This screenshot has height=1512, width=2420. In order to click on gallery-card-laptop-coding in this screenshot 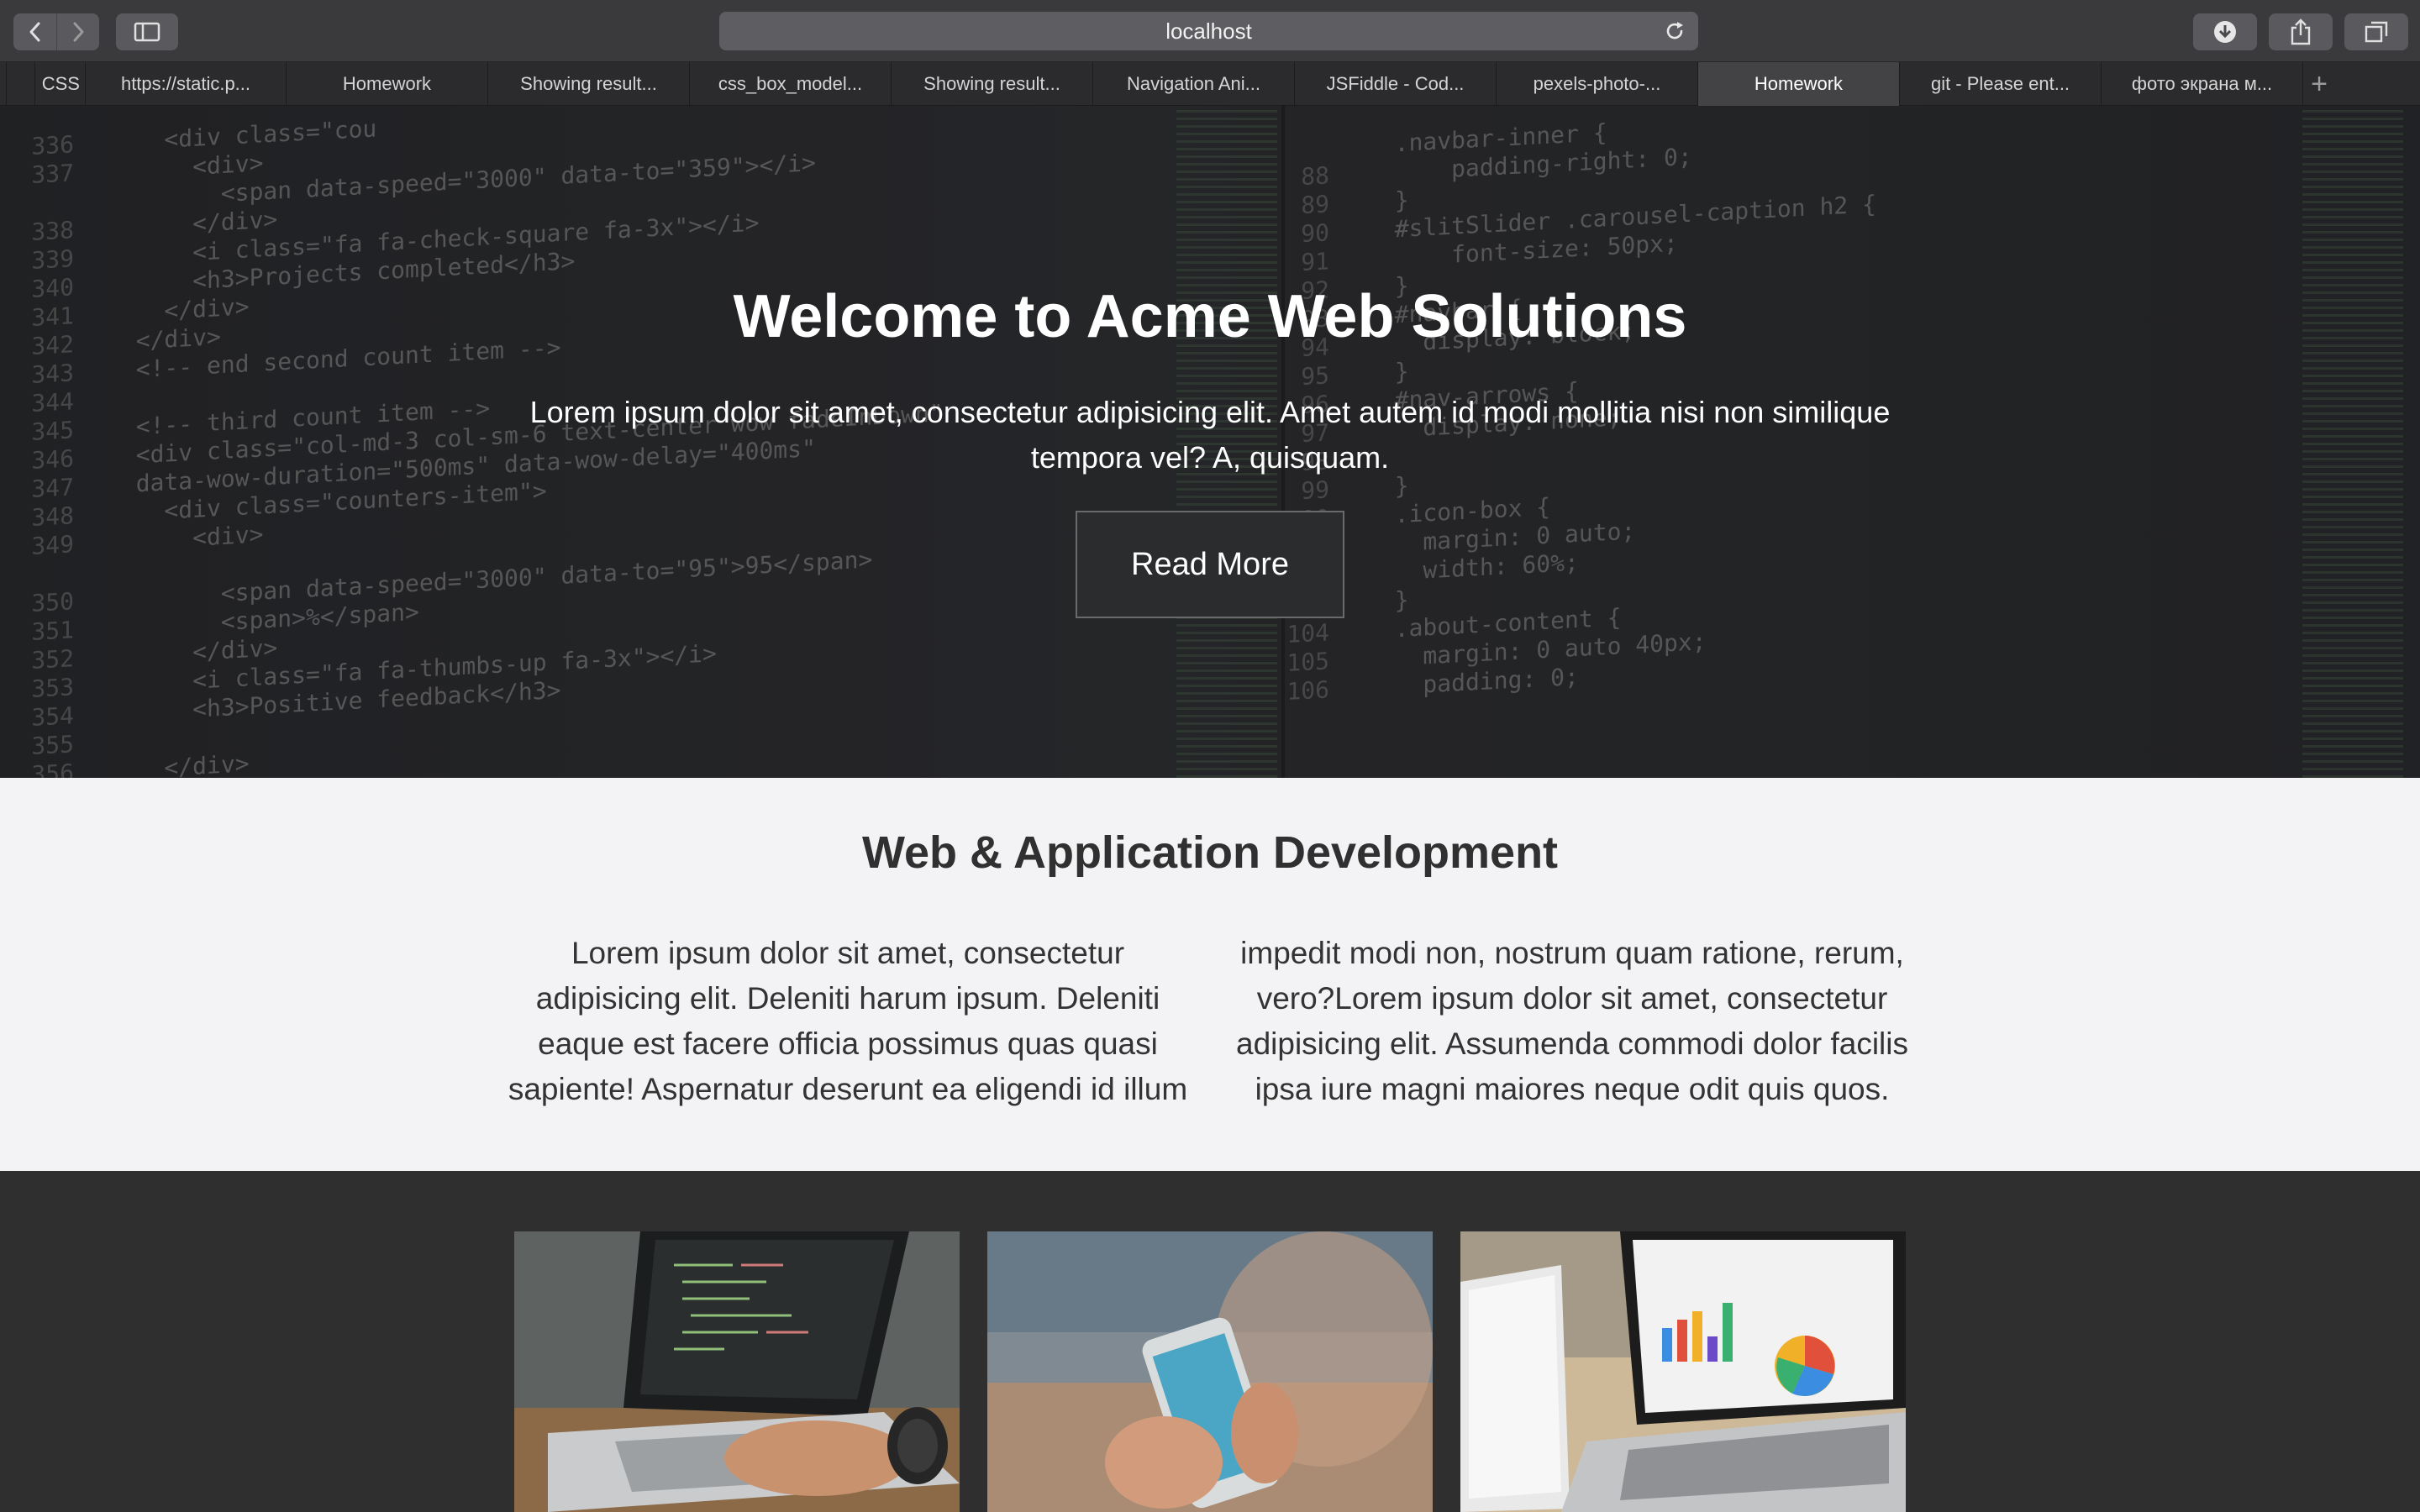, I will do `click(737, 1371)`.